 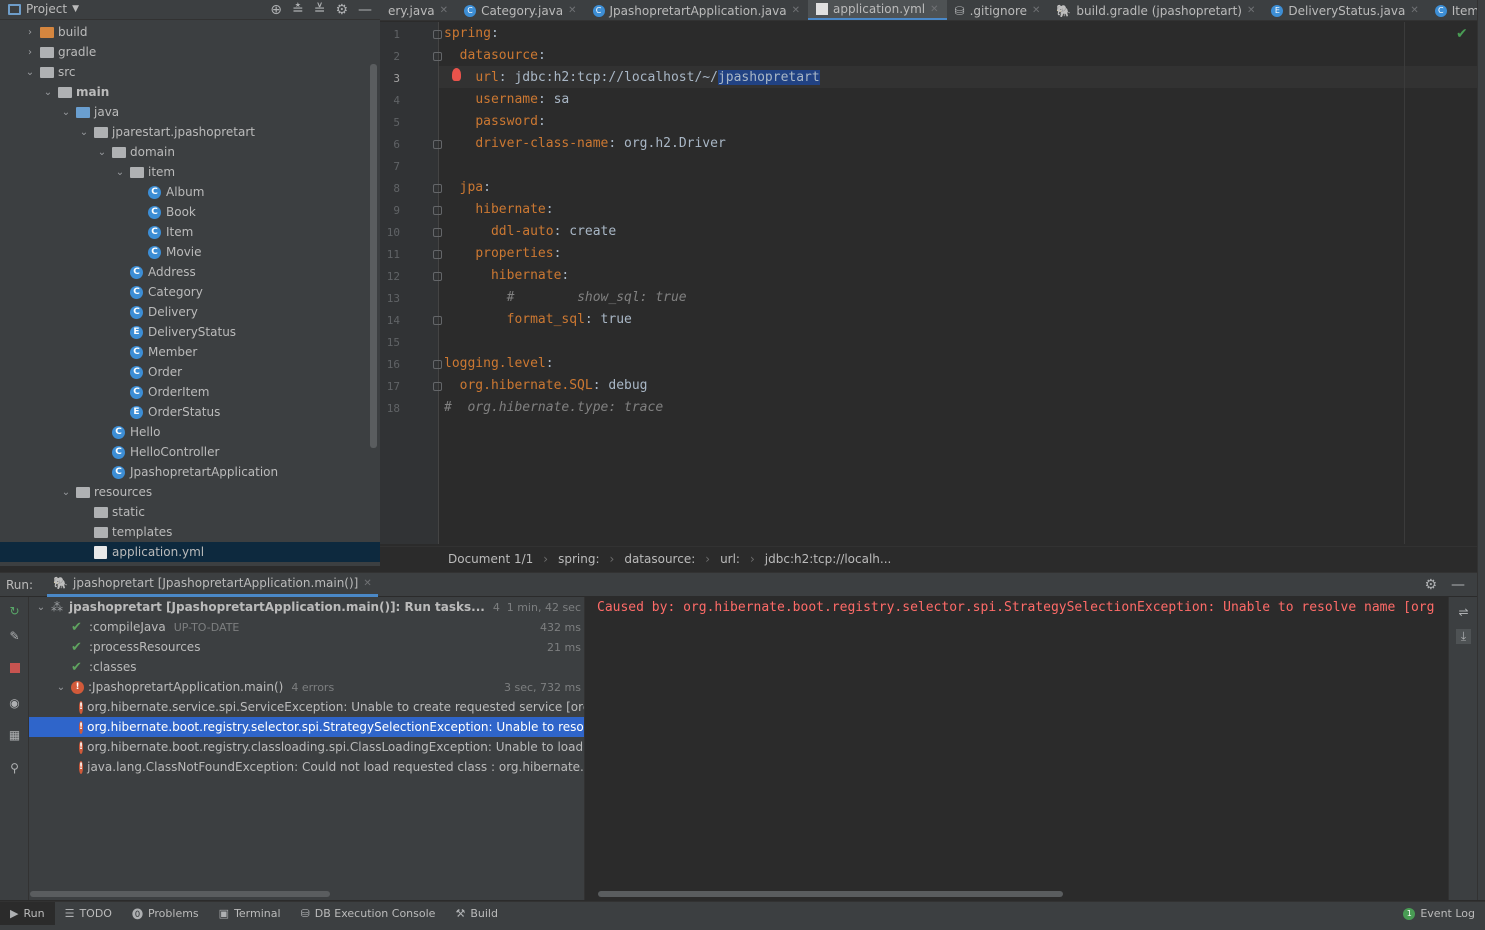 I want to click on run-tree-row: ✔:classes, so click(x=306, y=667).